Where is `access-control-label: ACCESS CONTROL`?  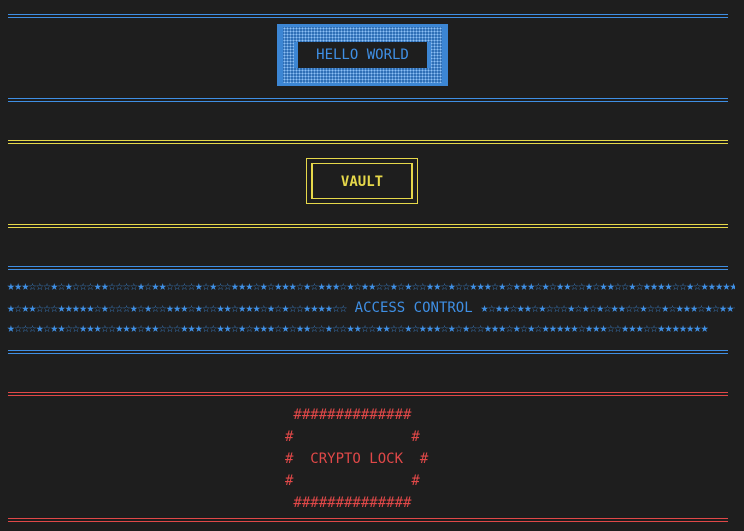
access-control-label: ACCESS CONTROL is located at coordinates (413, 308).